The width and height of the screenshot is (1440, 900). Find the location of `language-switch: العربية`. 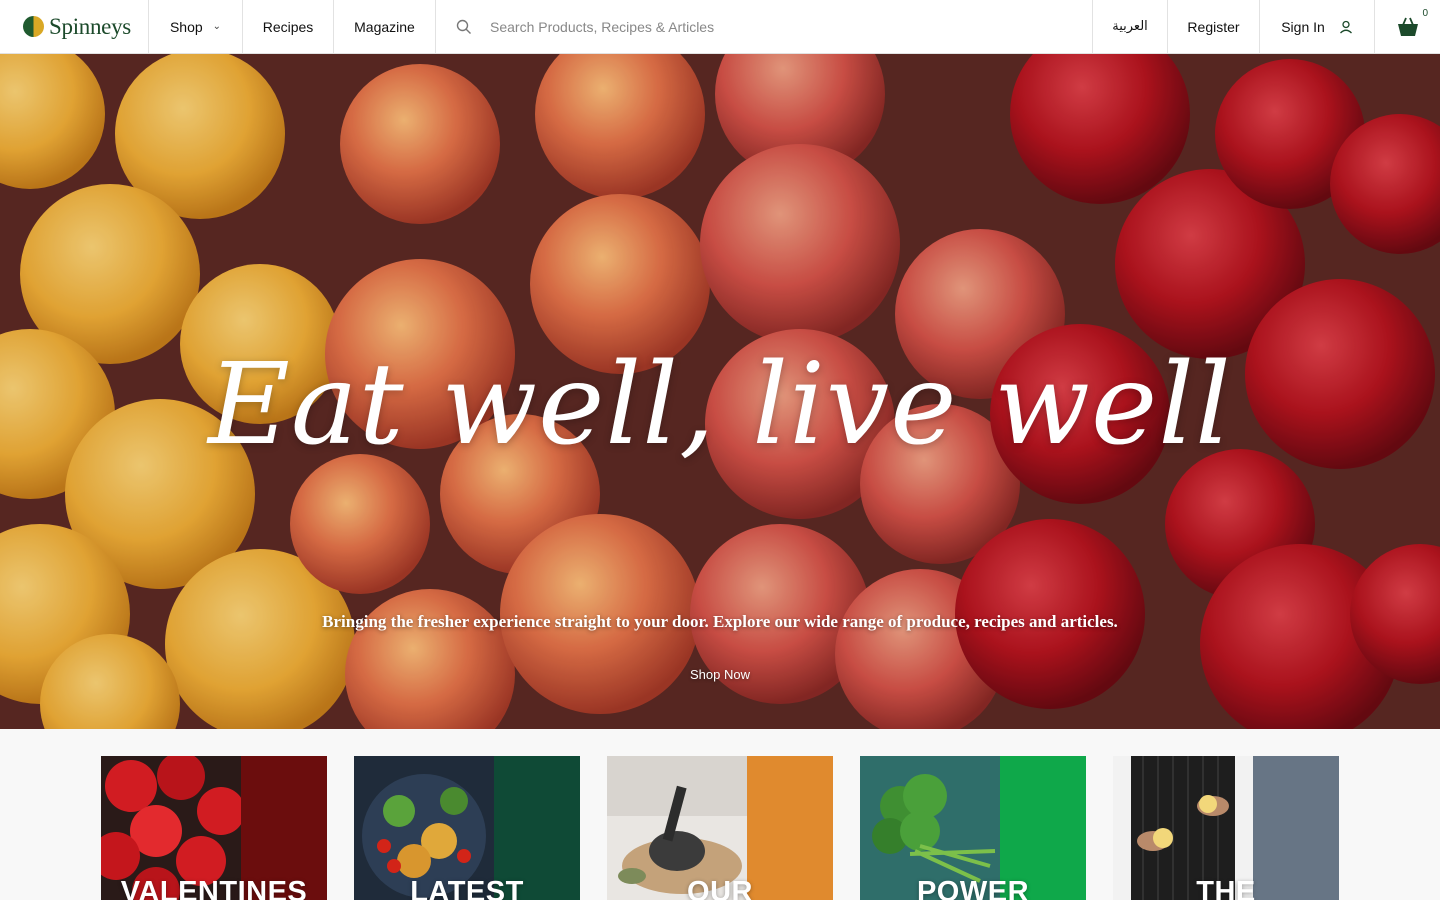

language-switch: العربية is located at coordinates (1130, 26).